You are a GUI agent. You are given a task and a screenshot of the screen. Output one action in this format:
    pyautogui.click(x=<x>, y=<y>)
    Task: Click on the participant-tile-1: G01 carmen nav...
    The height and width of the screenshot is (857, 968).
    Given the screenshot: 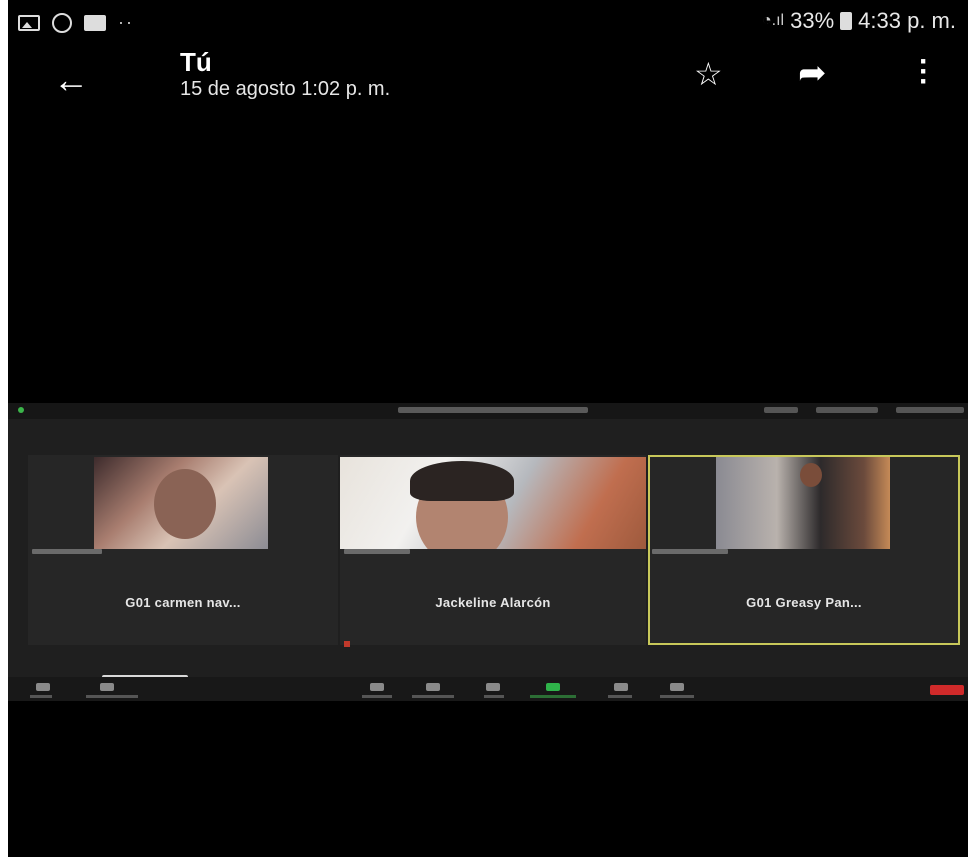 What is the action you would take?
    pyautogui.click(x=183, y=550)
    